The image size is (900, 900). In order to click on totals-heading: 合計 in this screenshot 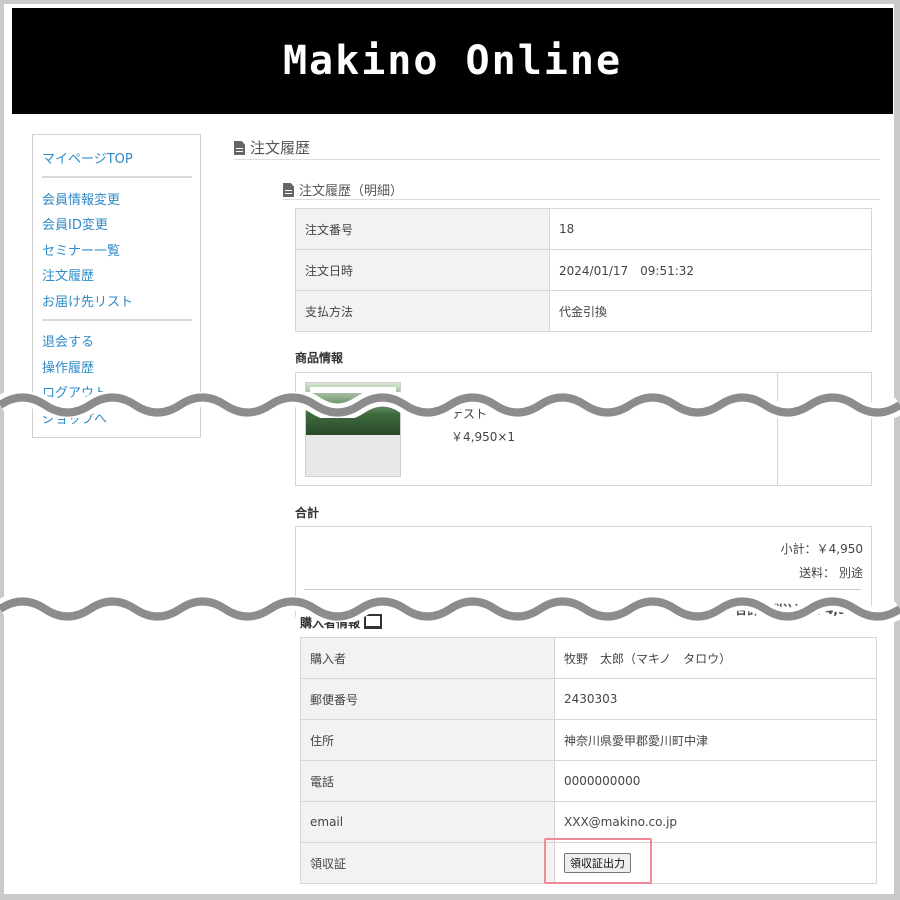, I will do `click(307, 513)`.